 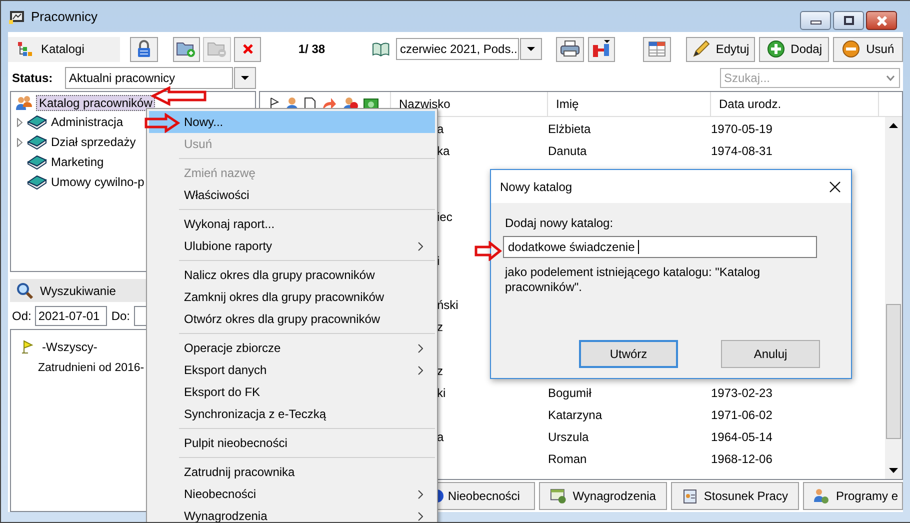 What do you see at coordinates (292, 472) in the screenshot?
I see `menu-item: Zatrudnij pracownika` at bounding box center [292, 472].